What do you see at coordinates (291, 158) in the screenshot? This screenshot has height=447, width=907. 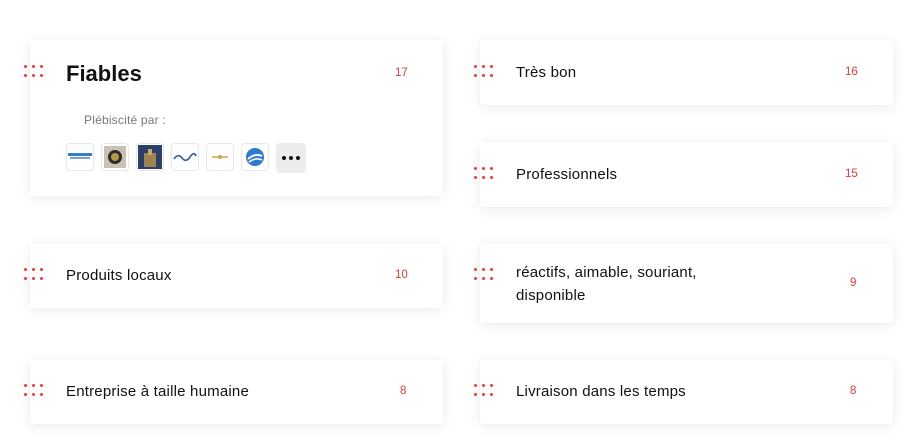 I see `ellipsis-icon` at bounding box center [291, 158].